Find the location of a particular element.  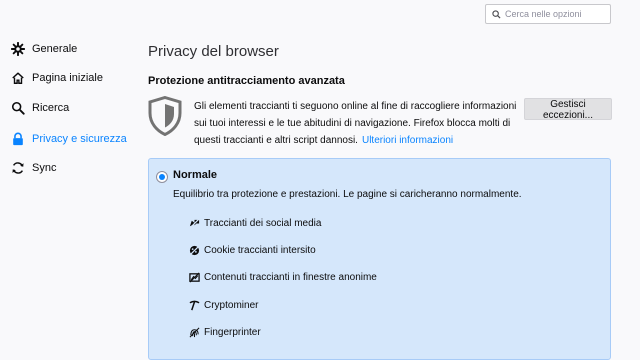

sync-icon is located at coordinates (18, 168).